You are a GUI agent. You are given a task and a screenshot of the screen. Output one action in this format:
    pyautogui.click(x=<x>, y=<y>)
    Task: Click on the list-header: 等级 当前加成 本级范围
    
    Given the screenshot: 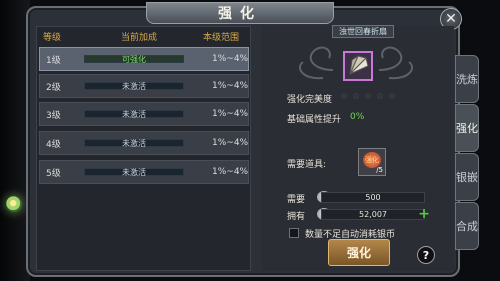 What is the action you would take?
    pyautogui.click(x=143, y=36)
    